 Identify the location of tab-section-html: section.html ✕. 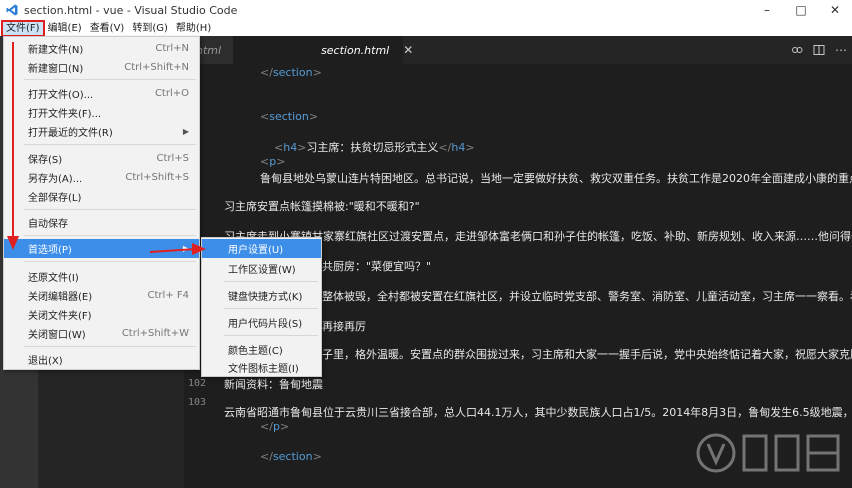
(323, 50).